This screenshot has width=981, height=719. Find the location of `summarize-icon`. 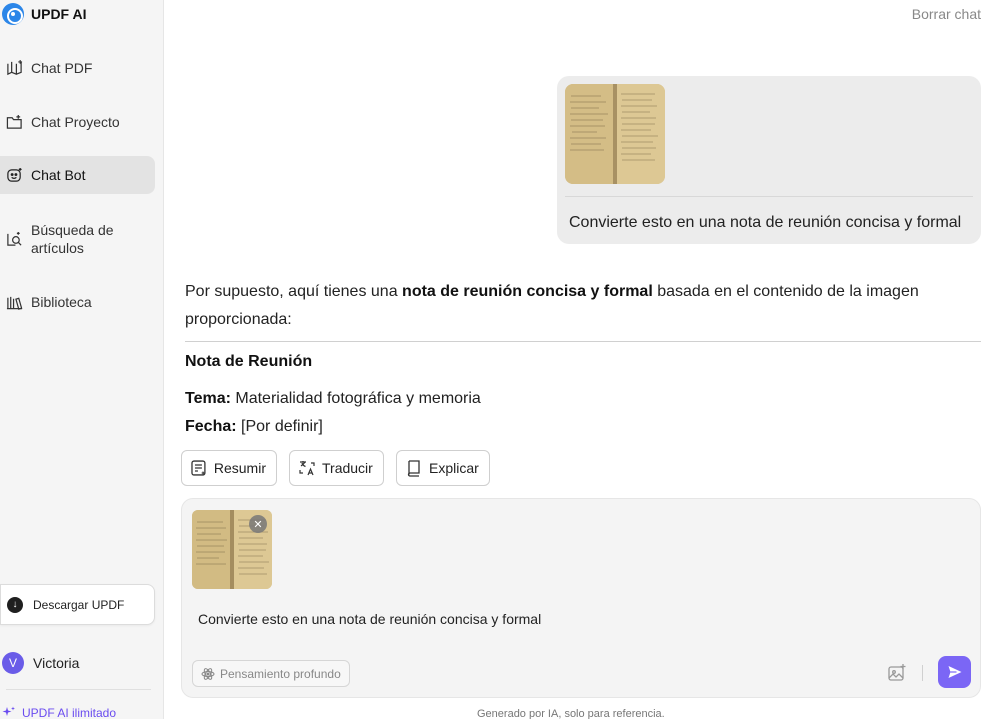

summarize-icon is located at coordinates (198, 468).